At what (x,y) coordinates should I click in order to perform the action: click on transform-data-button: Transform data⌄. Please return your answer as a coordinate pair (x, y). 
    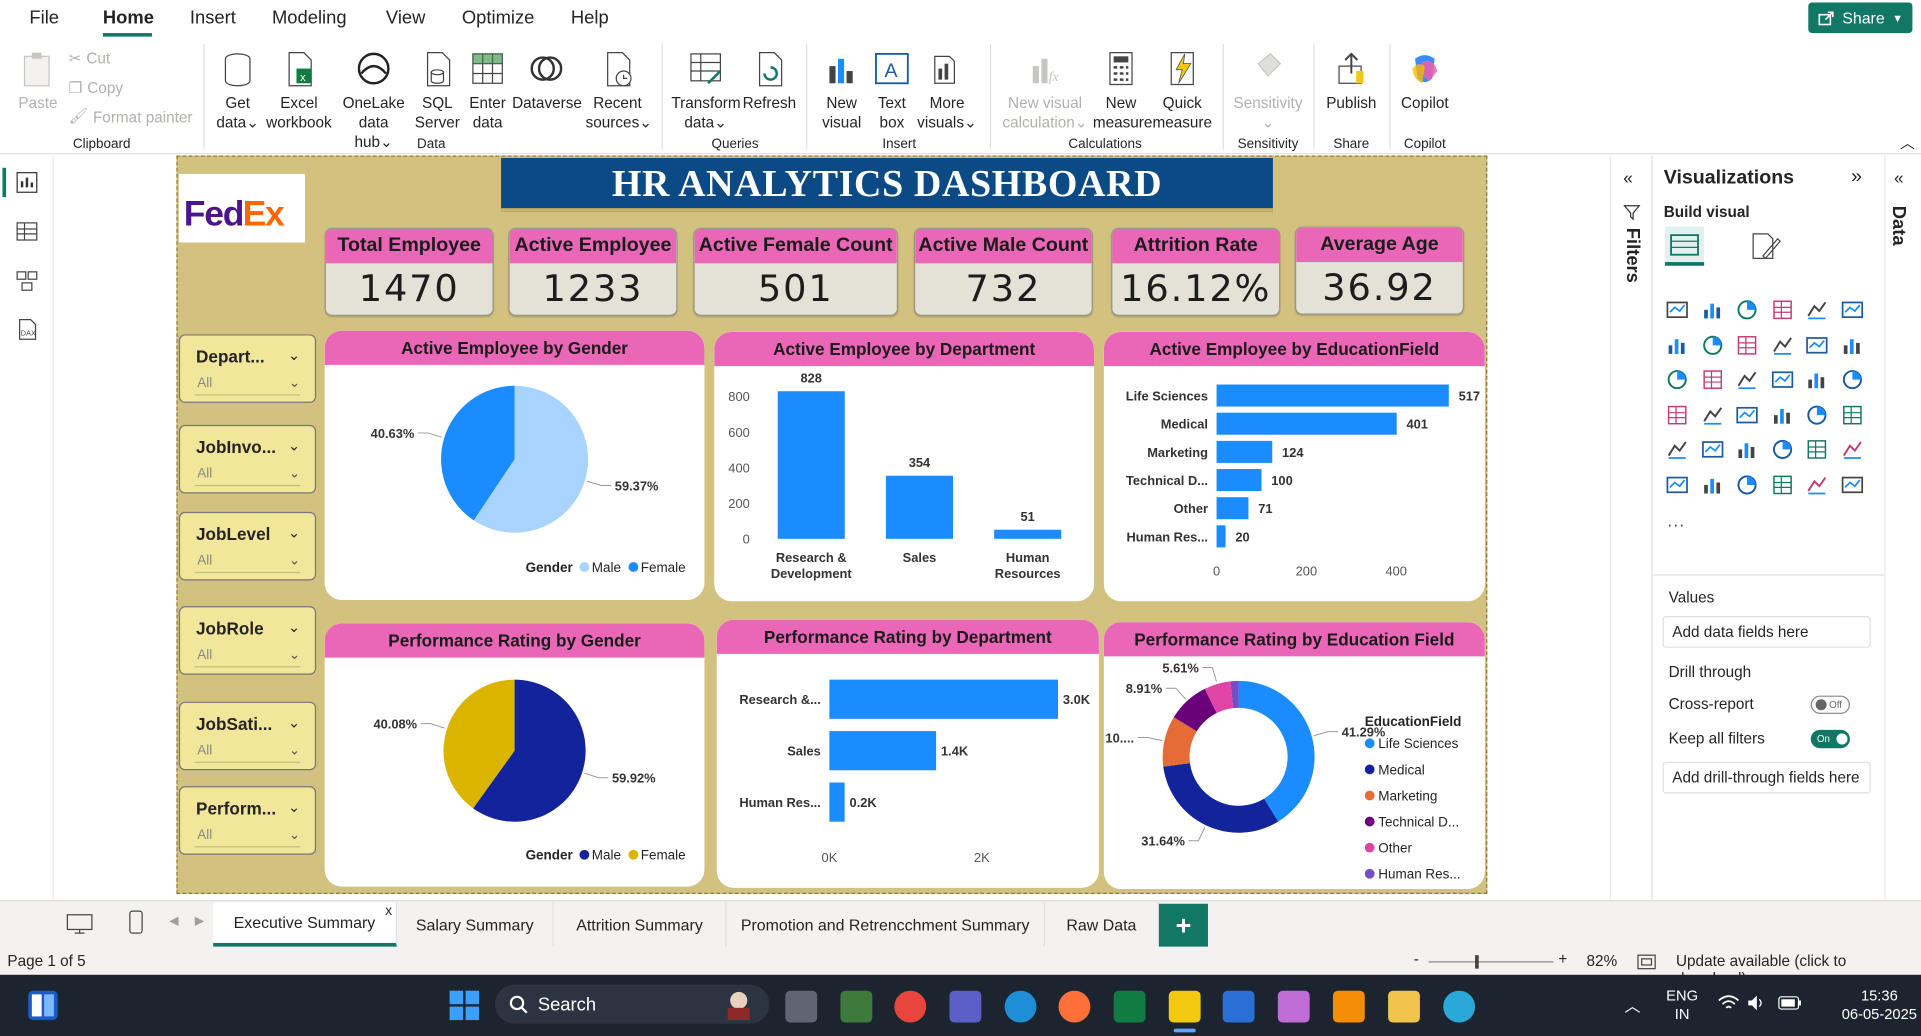
    Looking at the image, I should click on (706, 90).